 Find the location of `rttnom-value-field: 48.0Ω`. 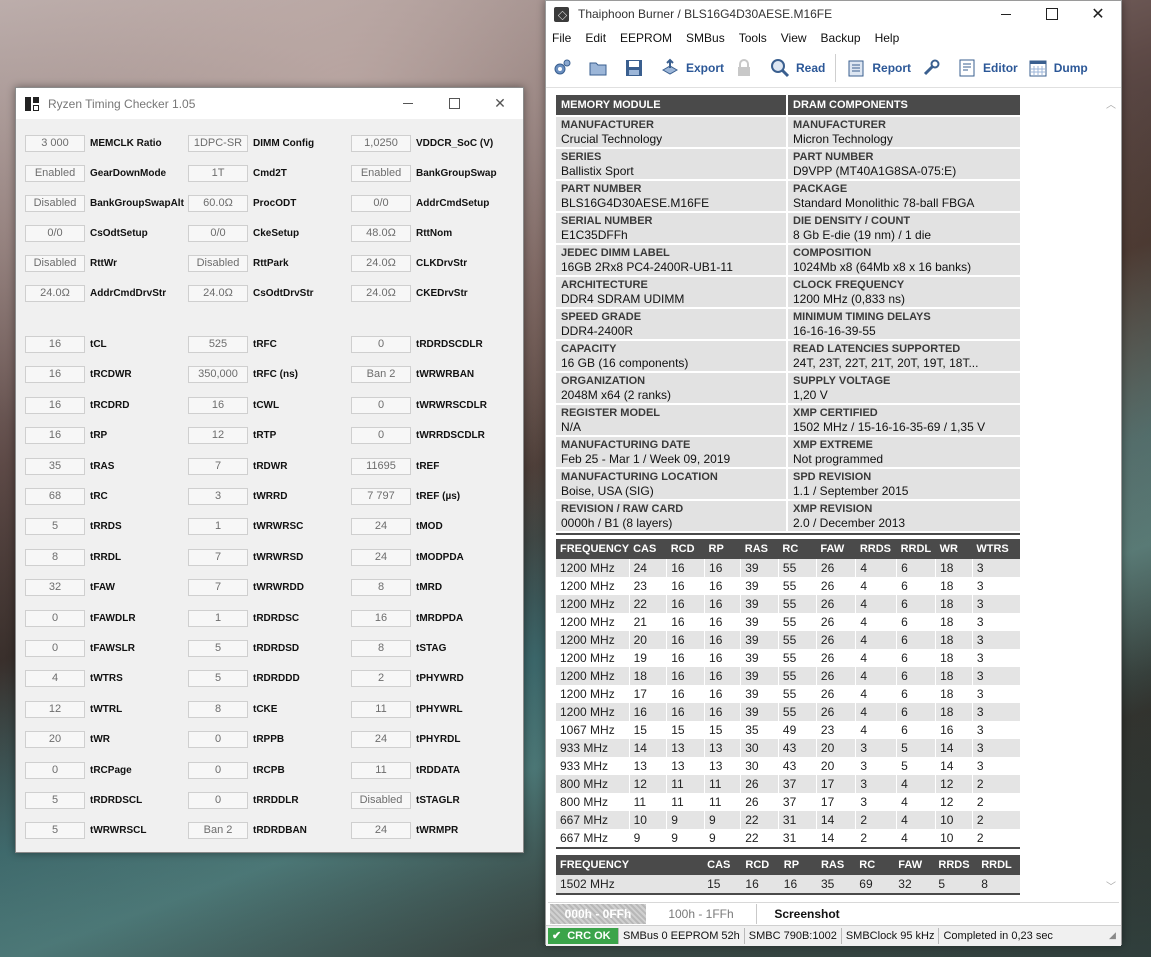

rttnom-value-field: 48.0Ω is located at coordinates (381, 233).